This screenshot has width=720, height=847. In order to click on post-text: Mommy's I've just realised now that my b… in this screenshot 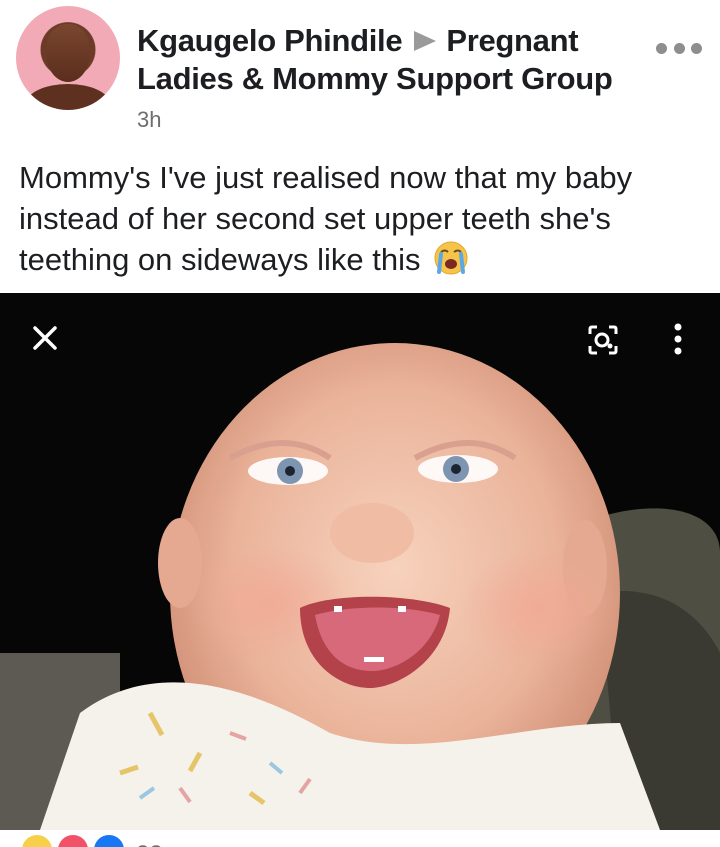, I will do `click(326, 218)`.